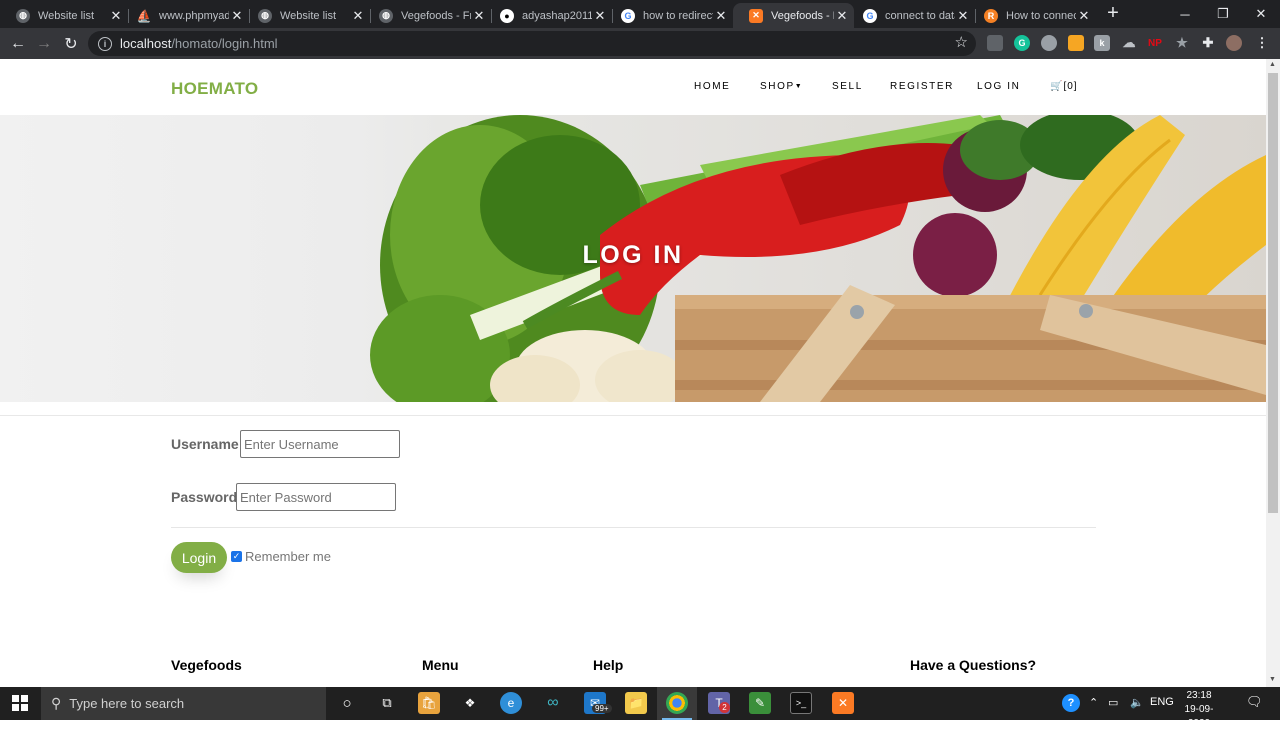  Describe the element at coordinates (712, 86) in the screenshot. I see `nav-home: HOME` at that location.